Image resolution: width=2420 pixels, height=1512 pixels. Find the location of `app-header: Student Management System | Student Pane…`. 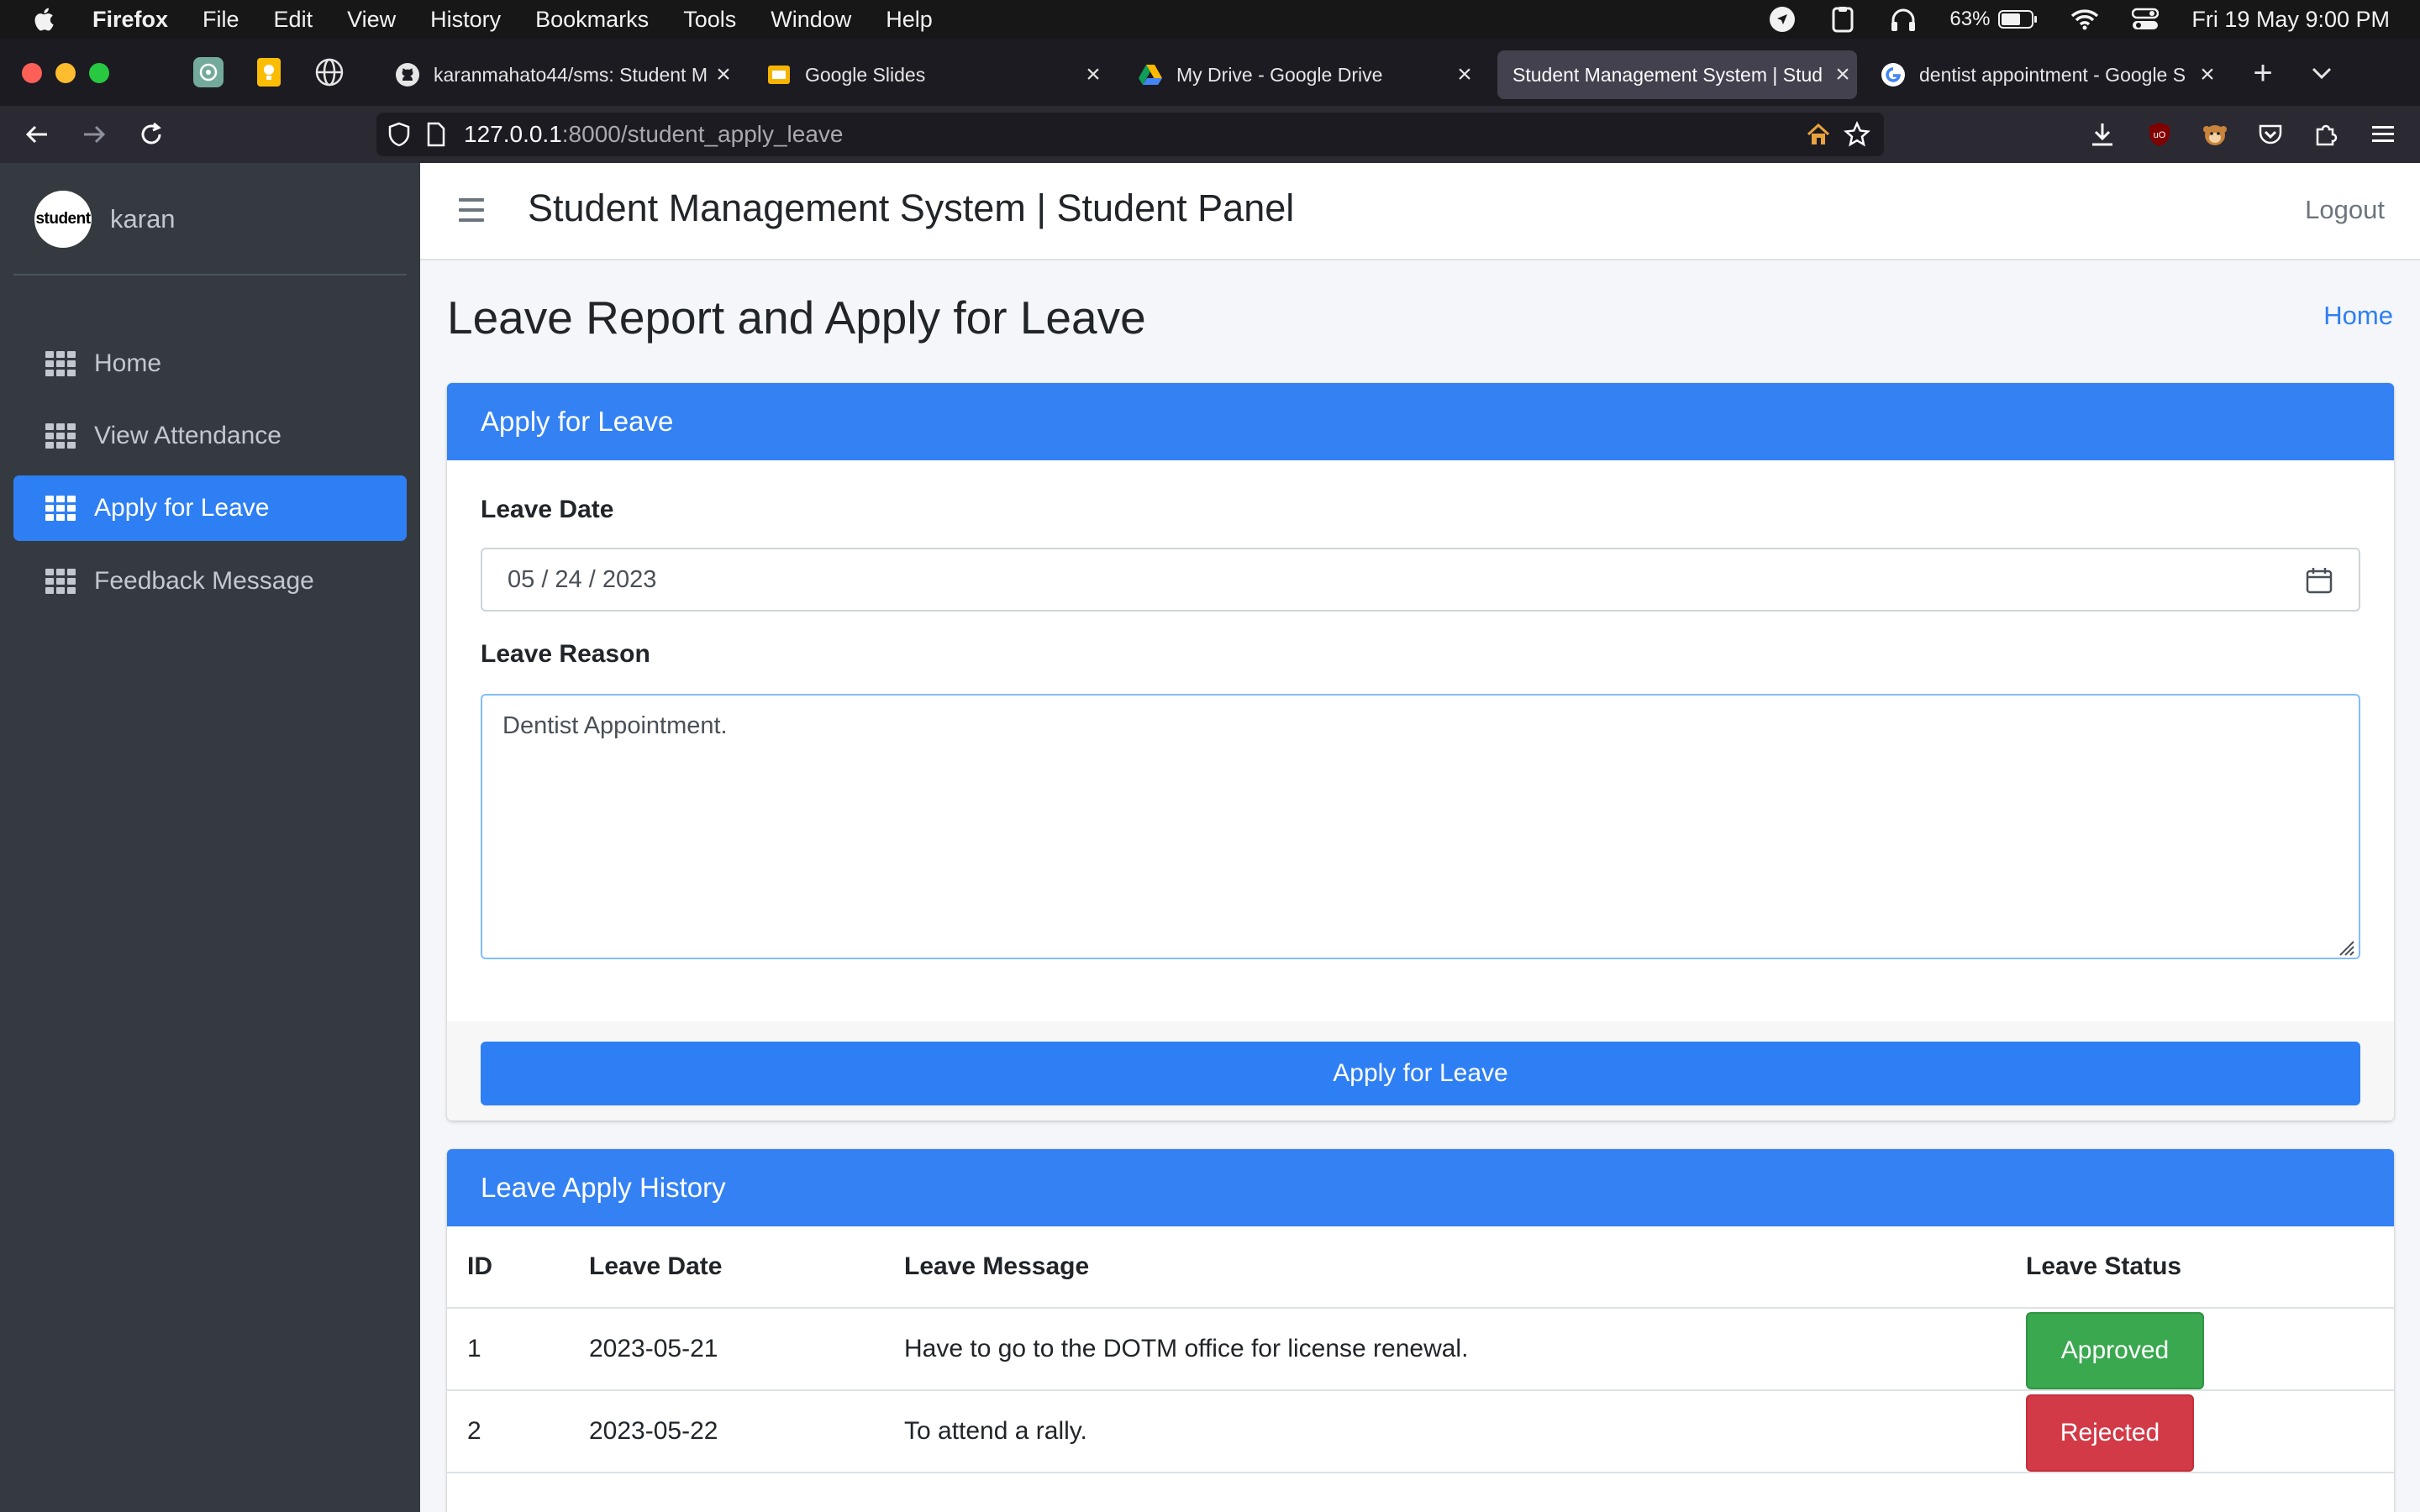

app-header: Student Management System | Student Pane… is located at coordinates (1420, 211).